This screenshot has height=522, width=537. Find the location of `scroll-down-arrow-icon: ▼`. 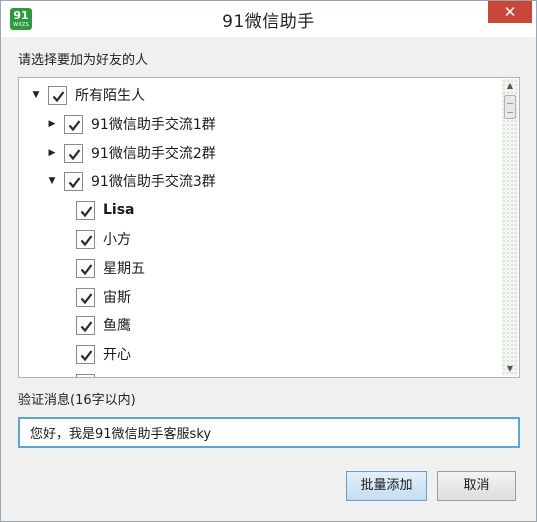

scroll-down-arrow-icon: ▼ is located at coordinates (510, 369).